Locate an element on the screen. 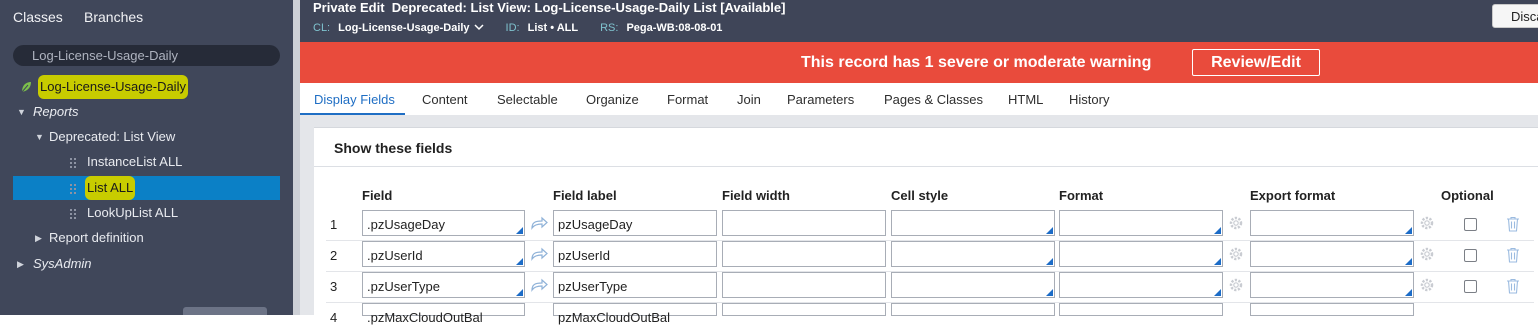 The image size is (1538, 325). cl-value: Log-License-Usage-Daily is located at coordinates (403, 28).